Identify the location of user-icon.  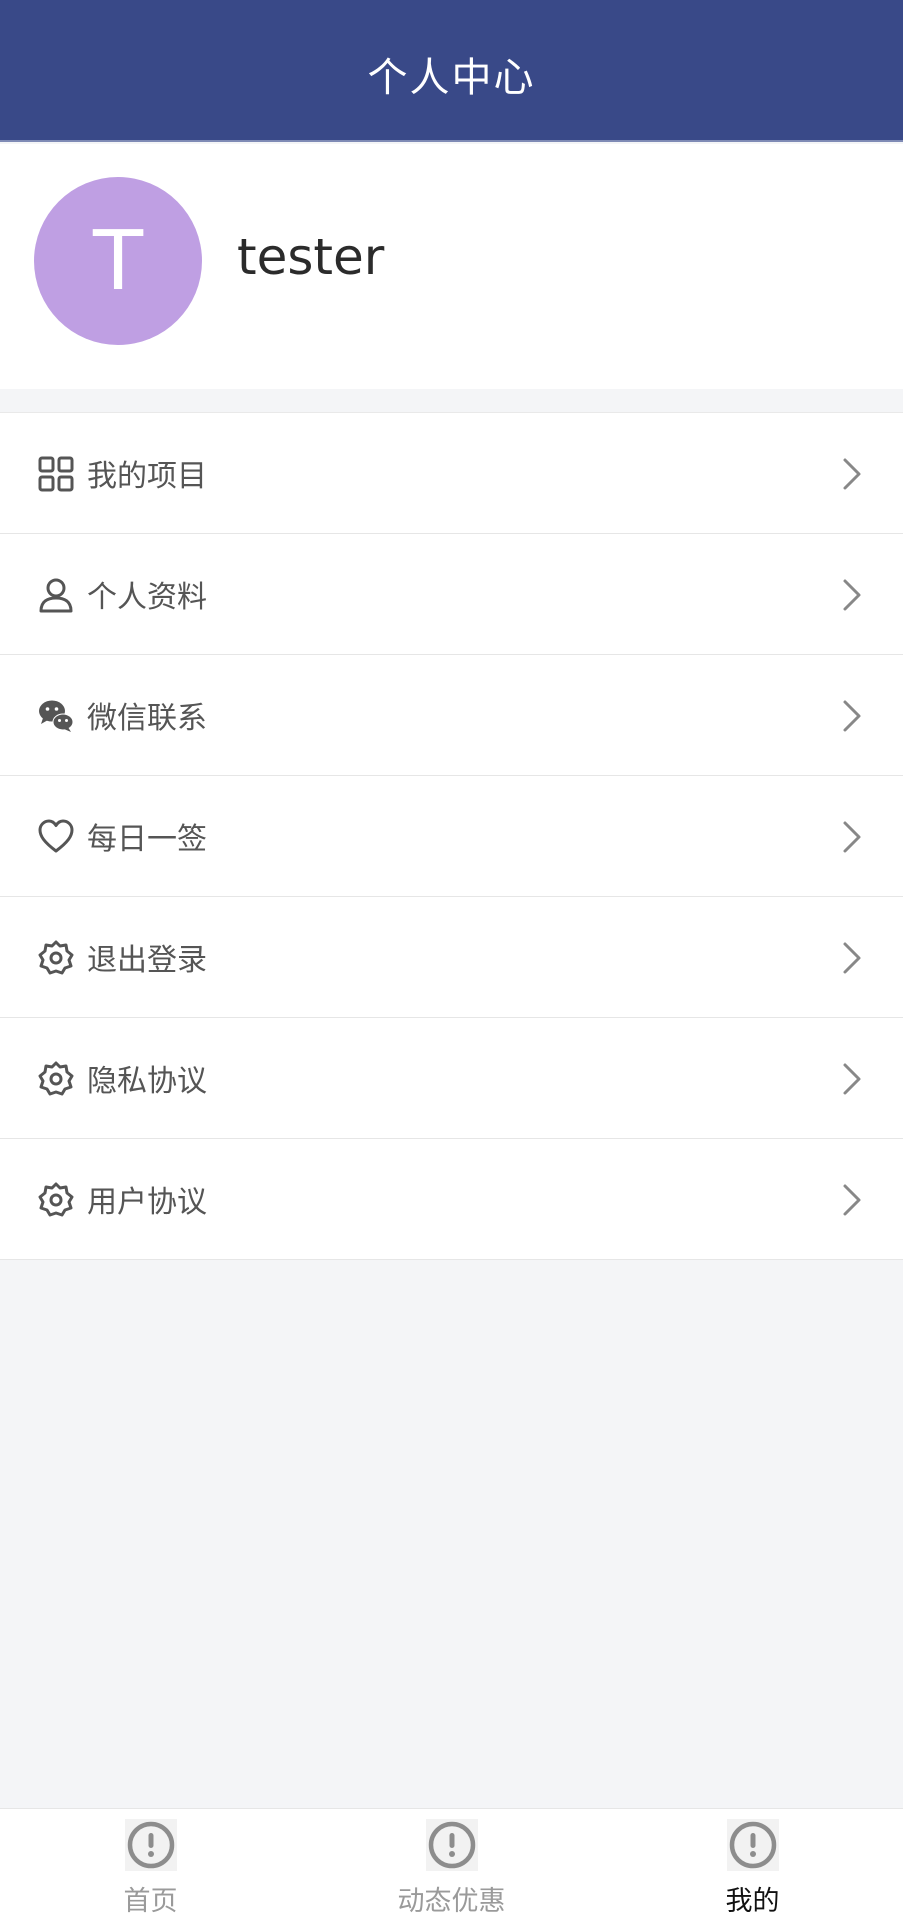
(56, 595).